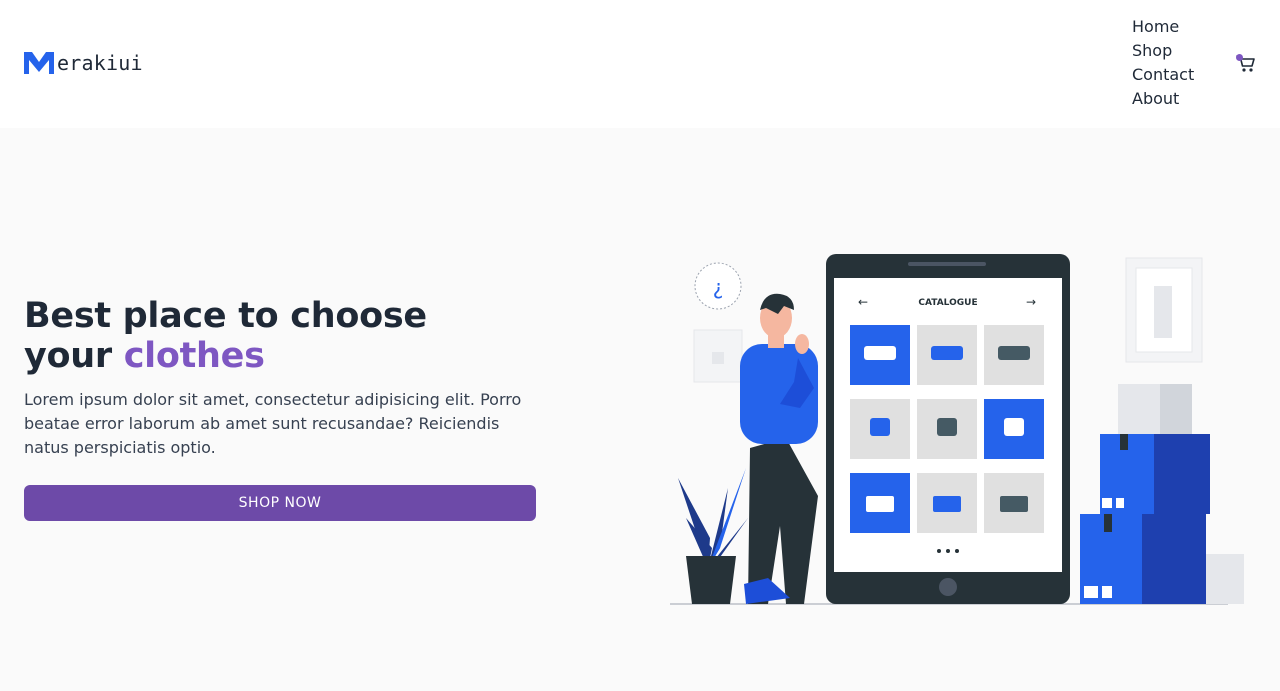 This screenshot has width=1280, height=691. Describe the element at coordinates (1239, 57) in the screenshot. I see `cart-badge-dot` at that location.